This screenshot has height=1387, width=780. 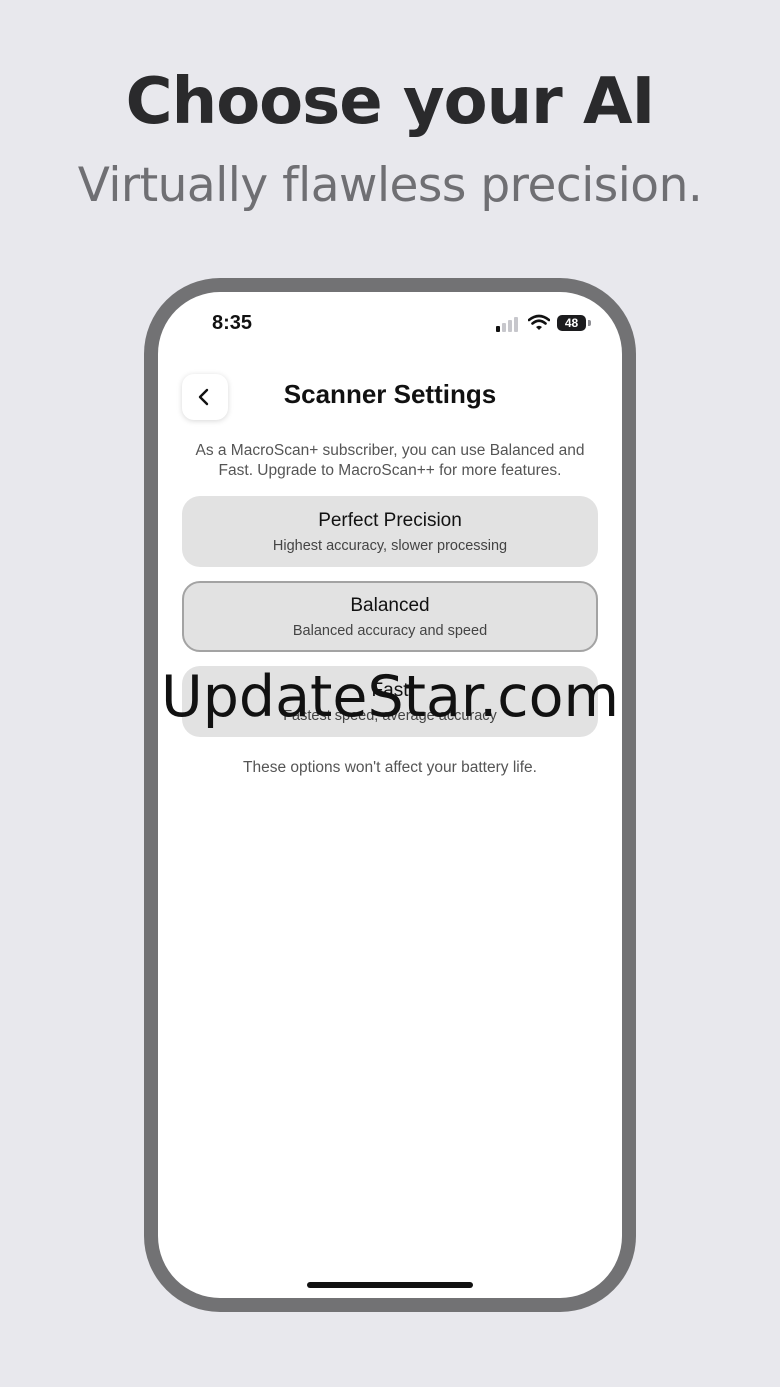 I want to click on battery-cap, so click(x=589, y=323).